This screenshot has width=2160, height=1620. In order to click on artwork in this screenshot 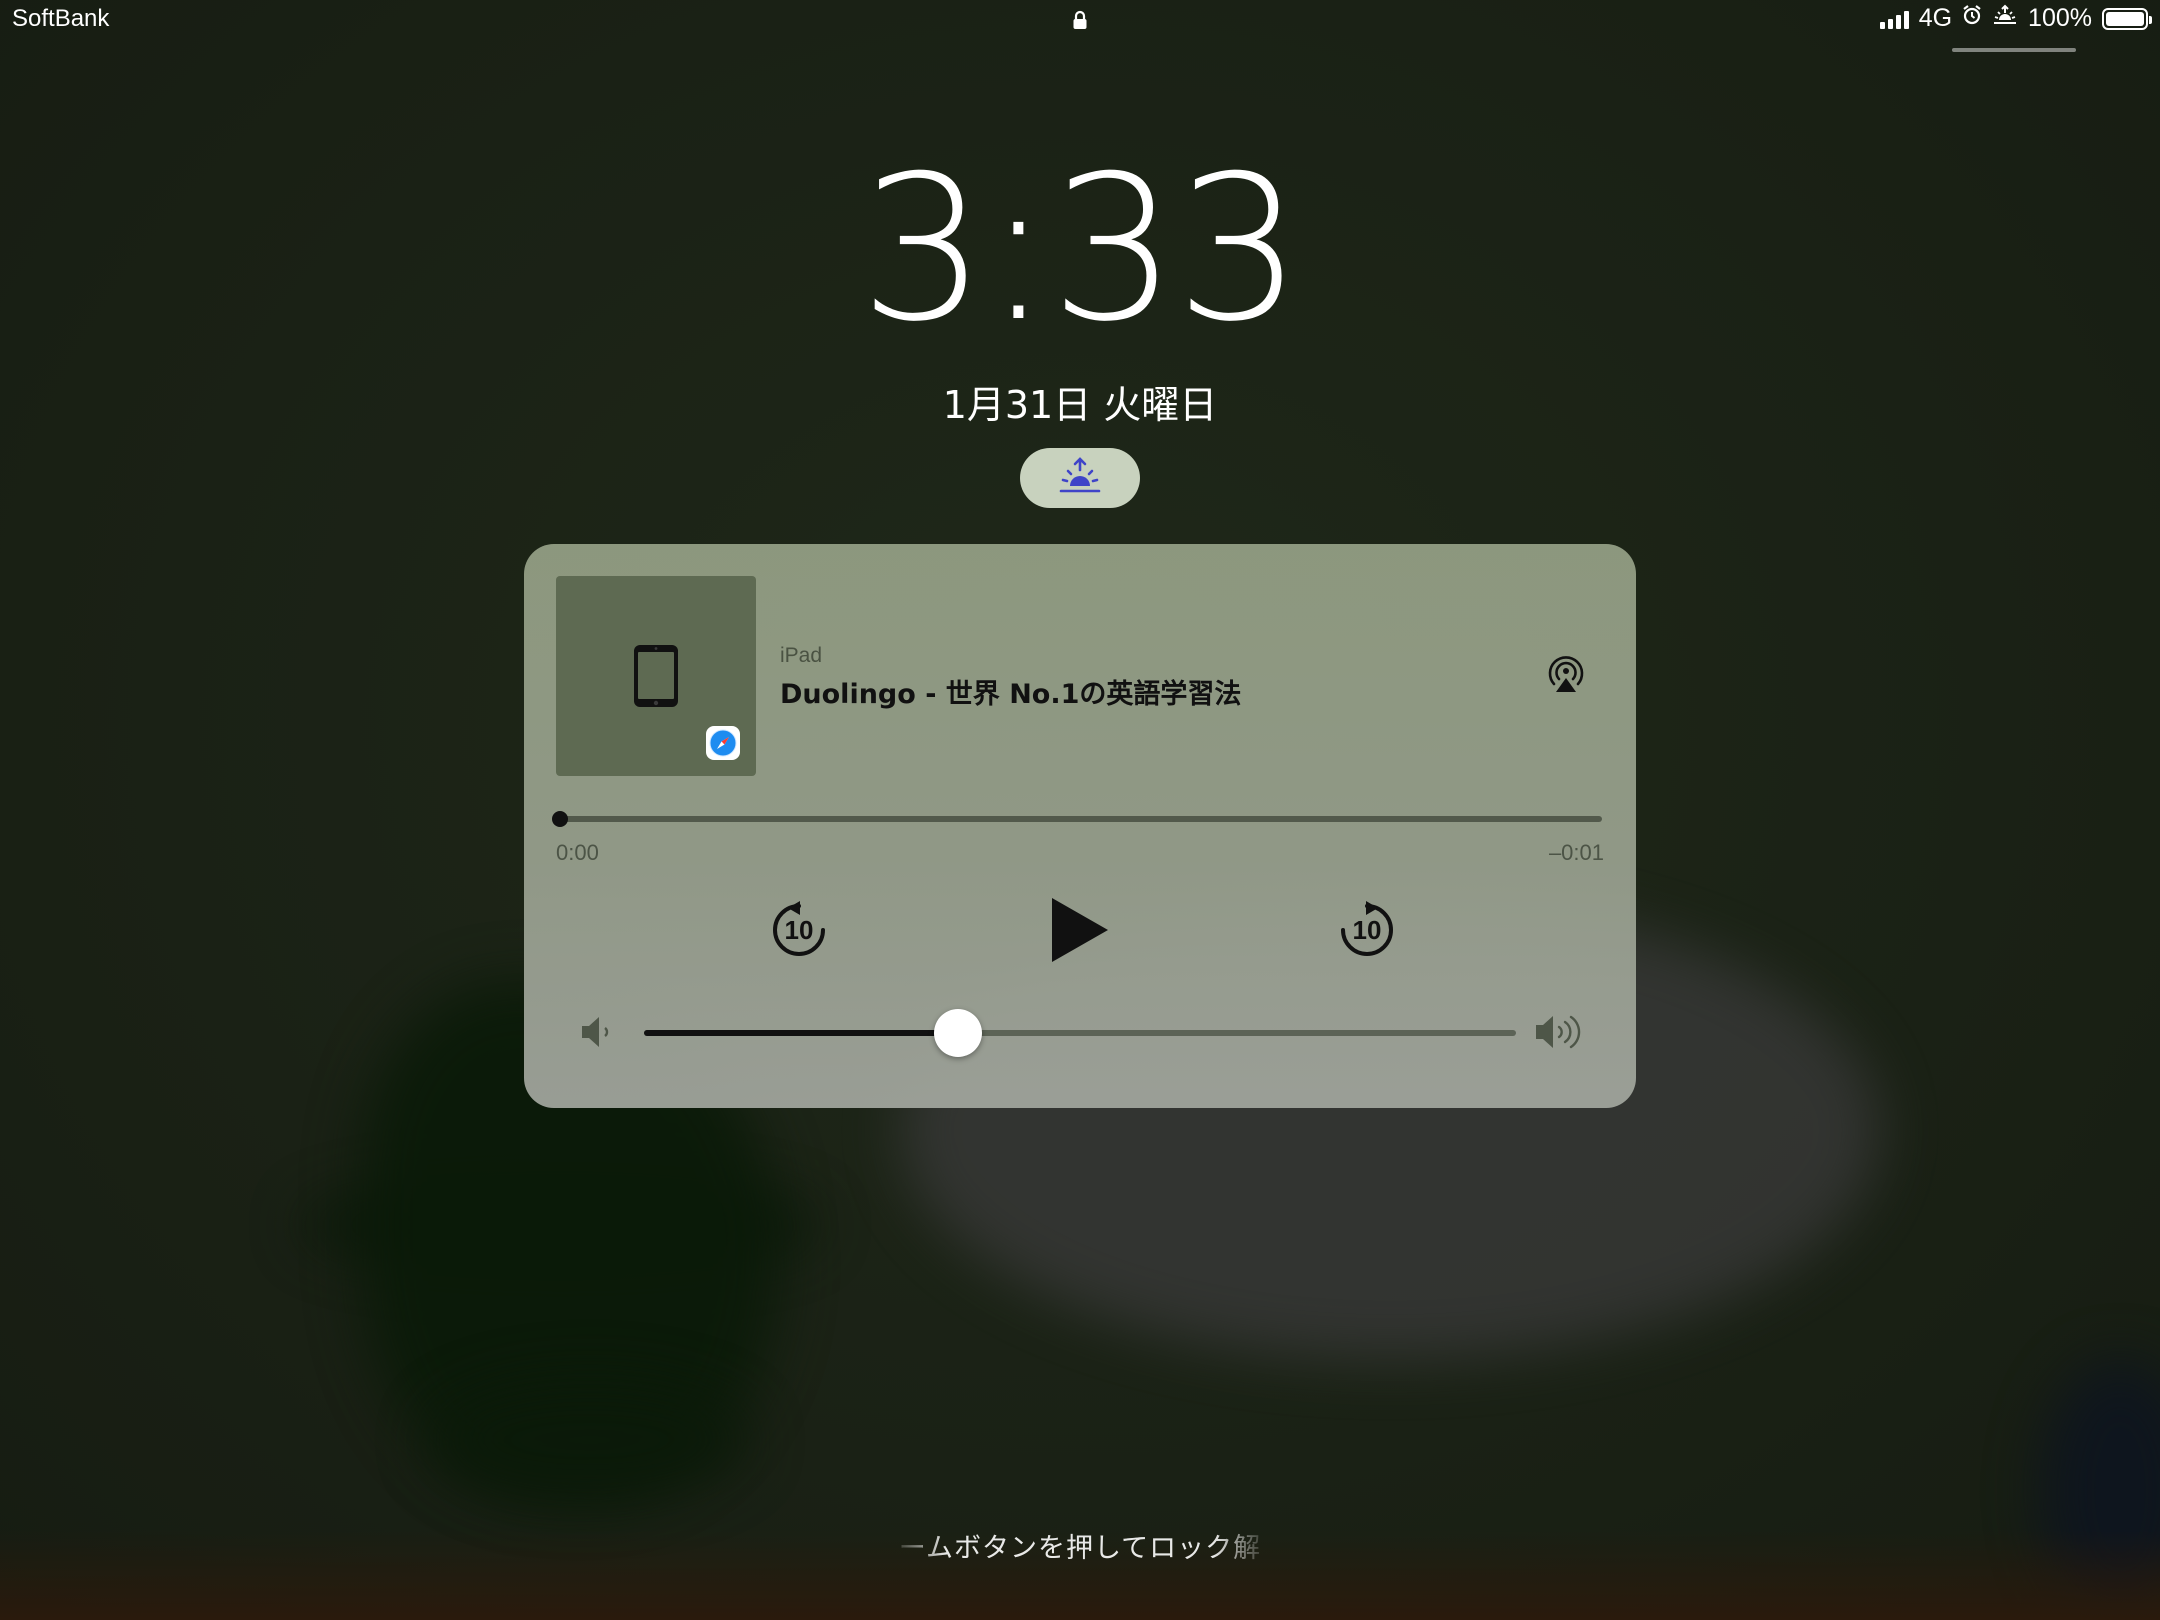, I will do `click(656, 676)`.